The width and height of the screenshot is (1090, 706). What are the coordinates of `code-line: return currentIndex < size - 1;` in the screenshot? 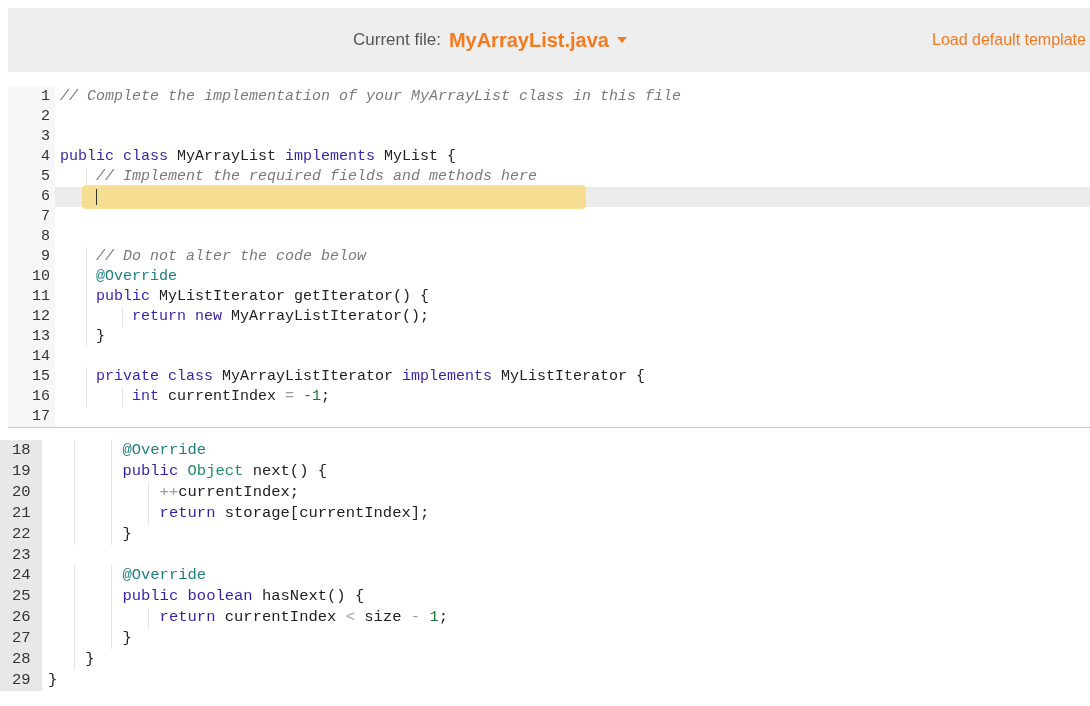 It's located at (303, 617).